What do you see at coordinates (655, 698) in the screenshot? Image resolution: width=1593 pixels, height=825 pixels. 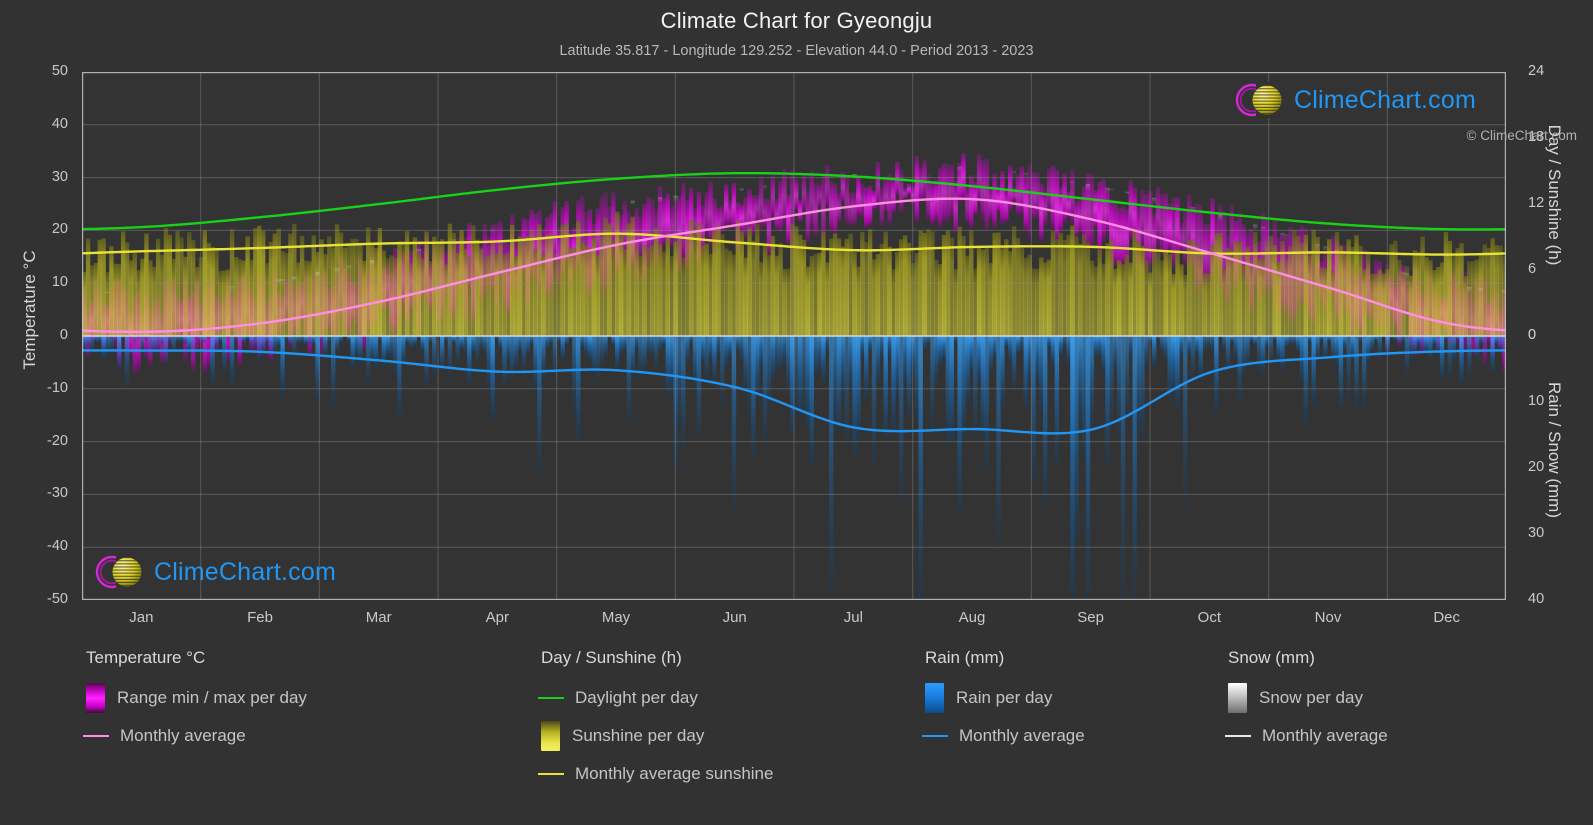 I see `legend-item: Daylight per day` at bounding box center [655, 698].